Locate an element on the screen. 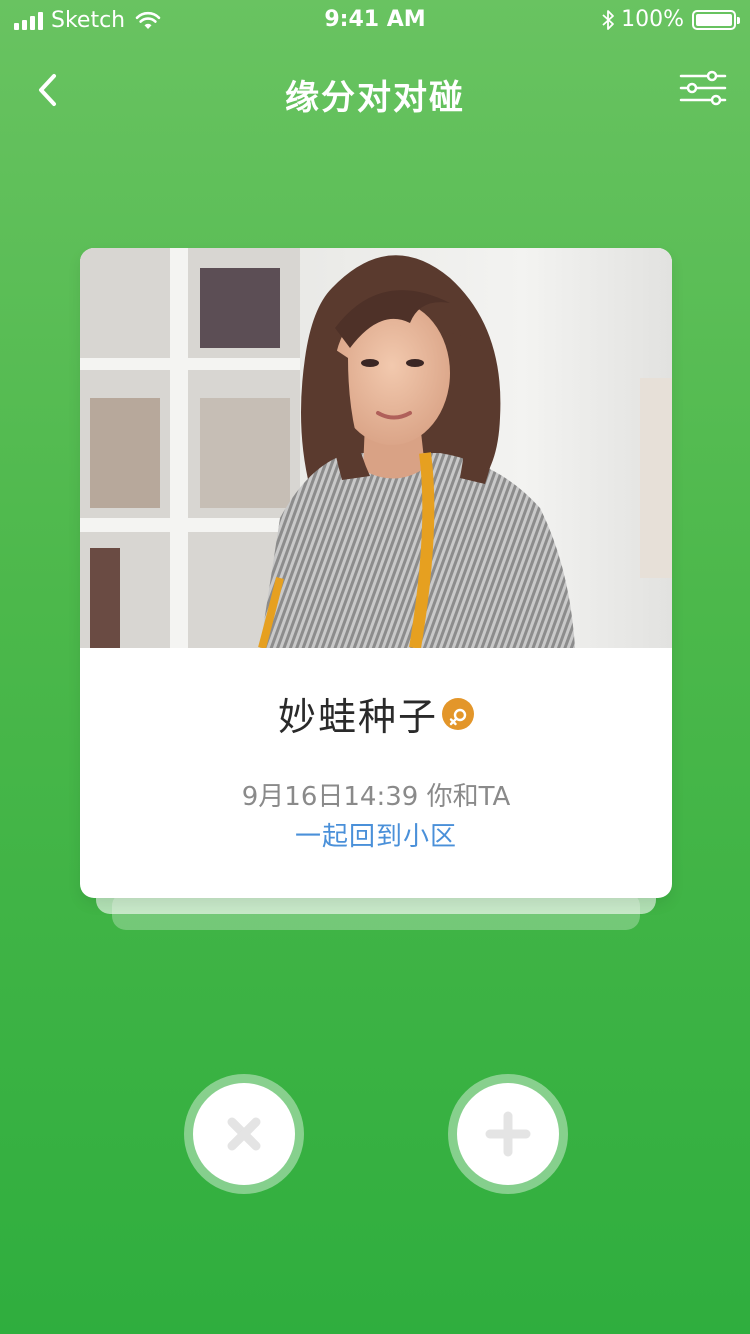  battery-icon is located at coordinates (716, 19).